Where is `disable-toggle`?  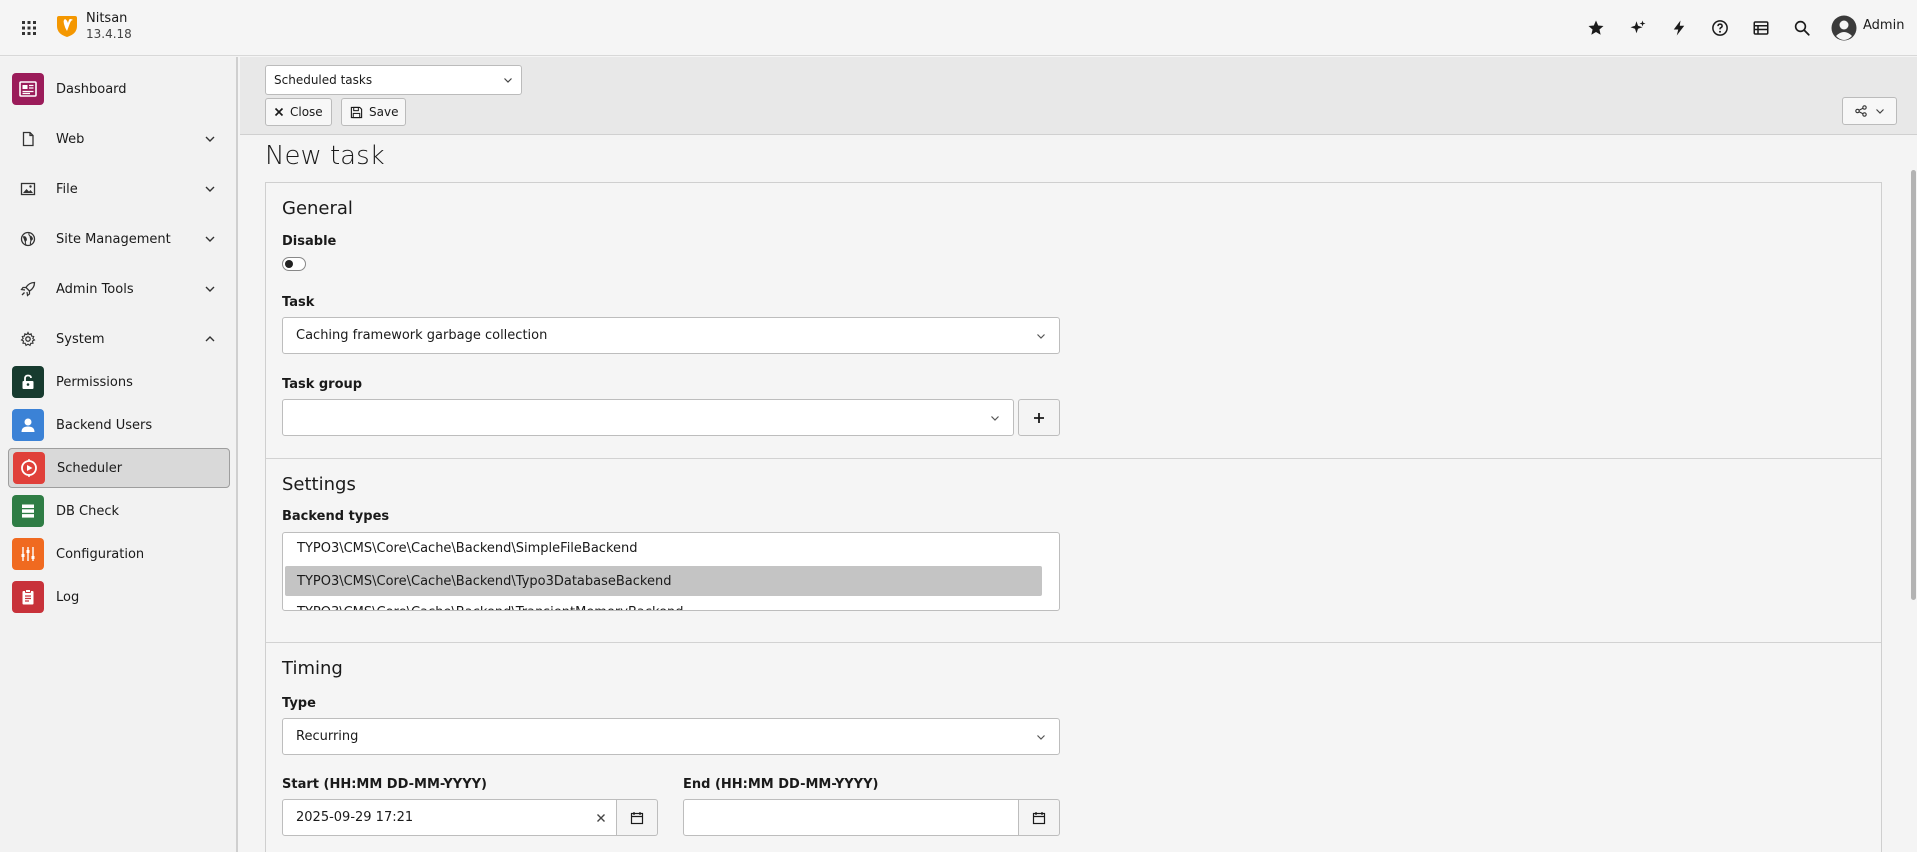 disable-toggle is located at coordinates (294, 264).